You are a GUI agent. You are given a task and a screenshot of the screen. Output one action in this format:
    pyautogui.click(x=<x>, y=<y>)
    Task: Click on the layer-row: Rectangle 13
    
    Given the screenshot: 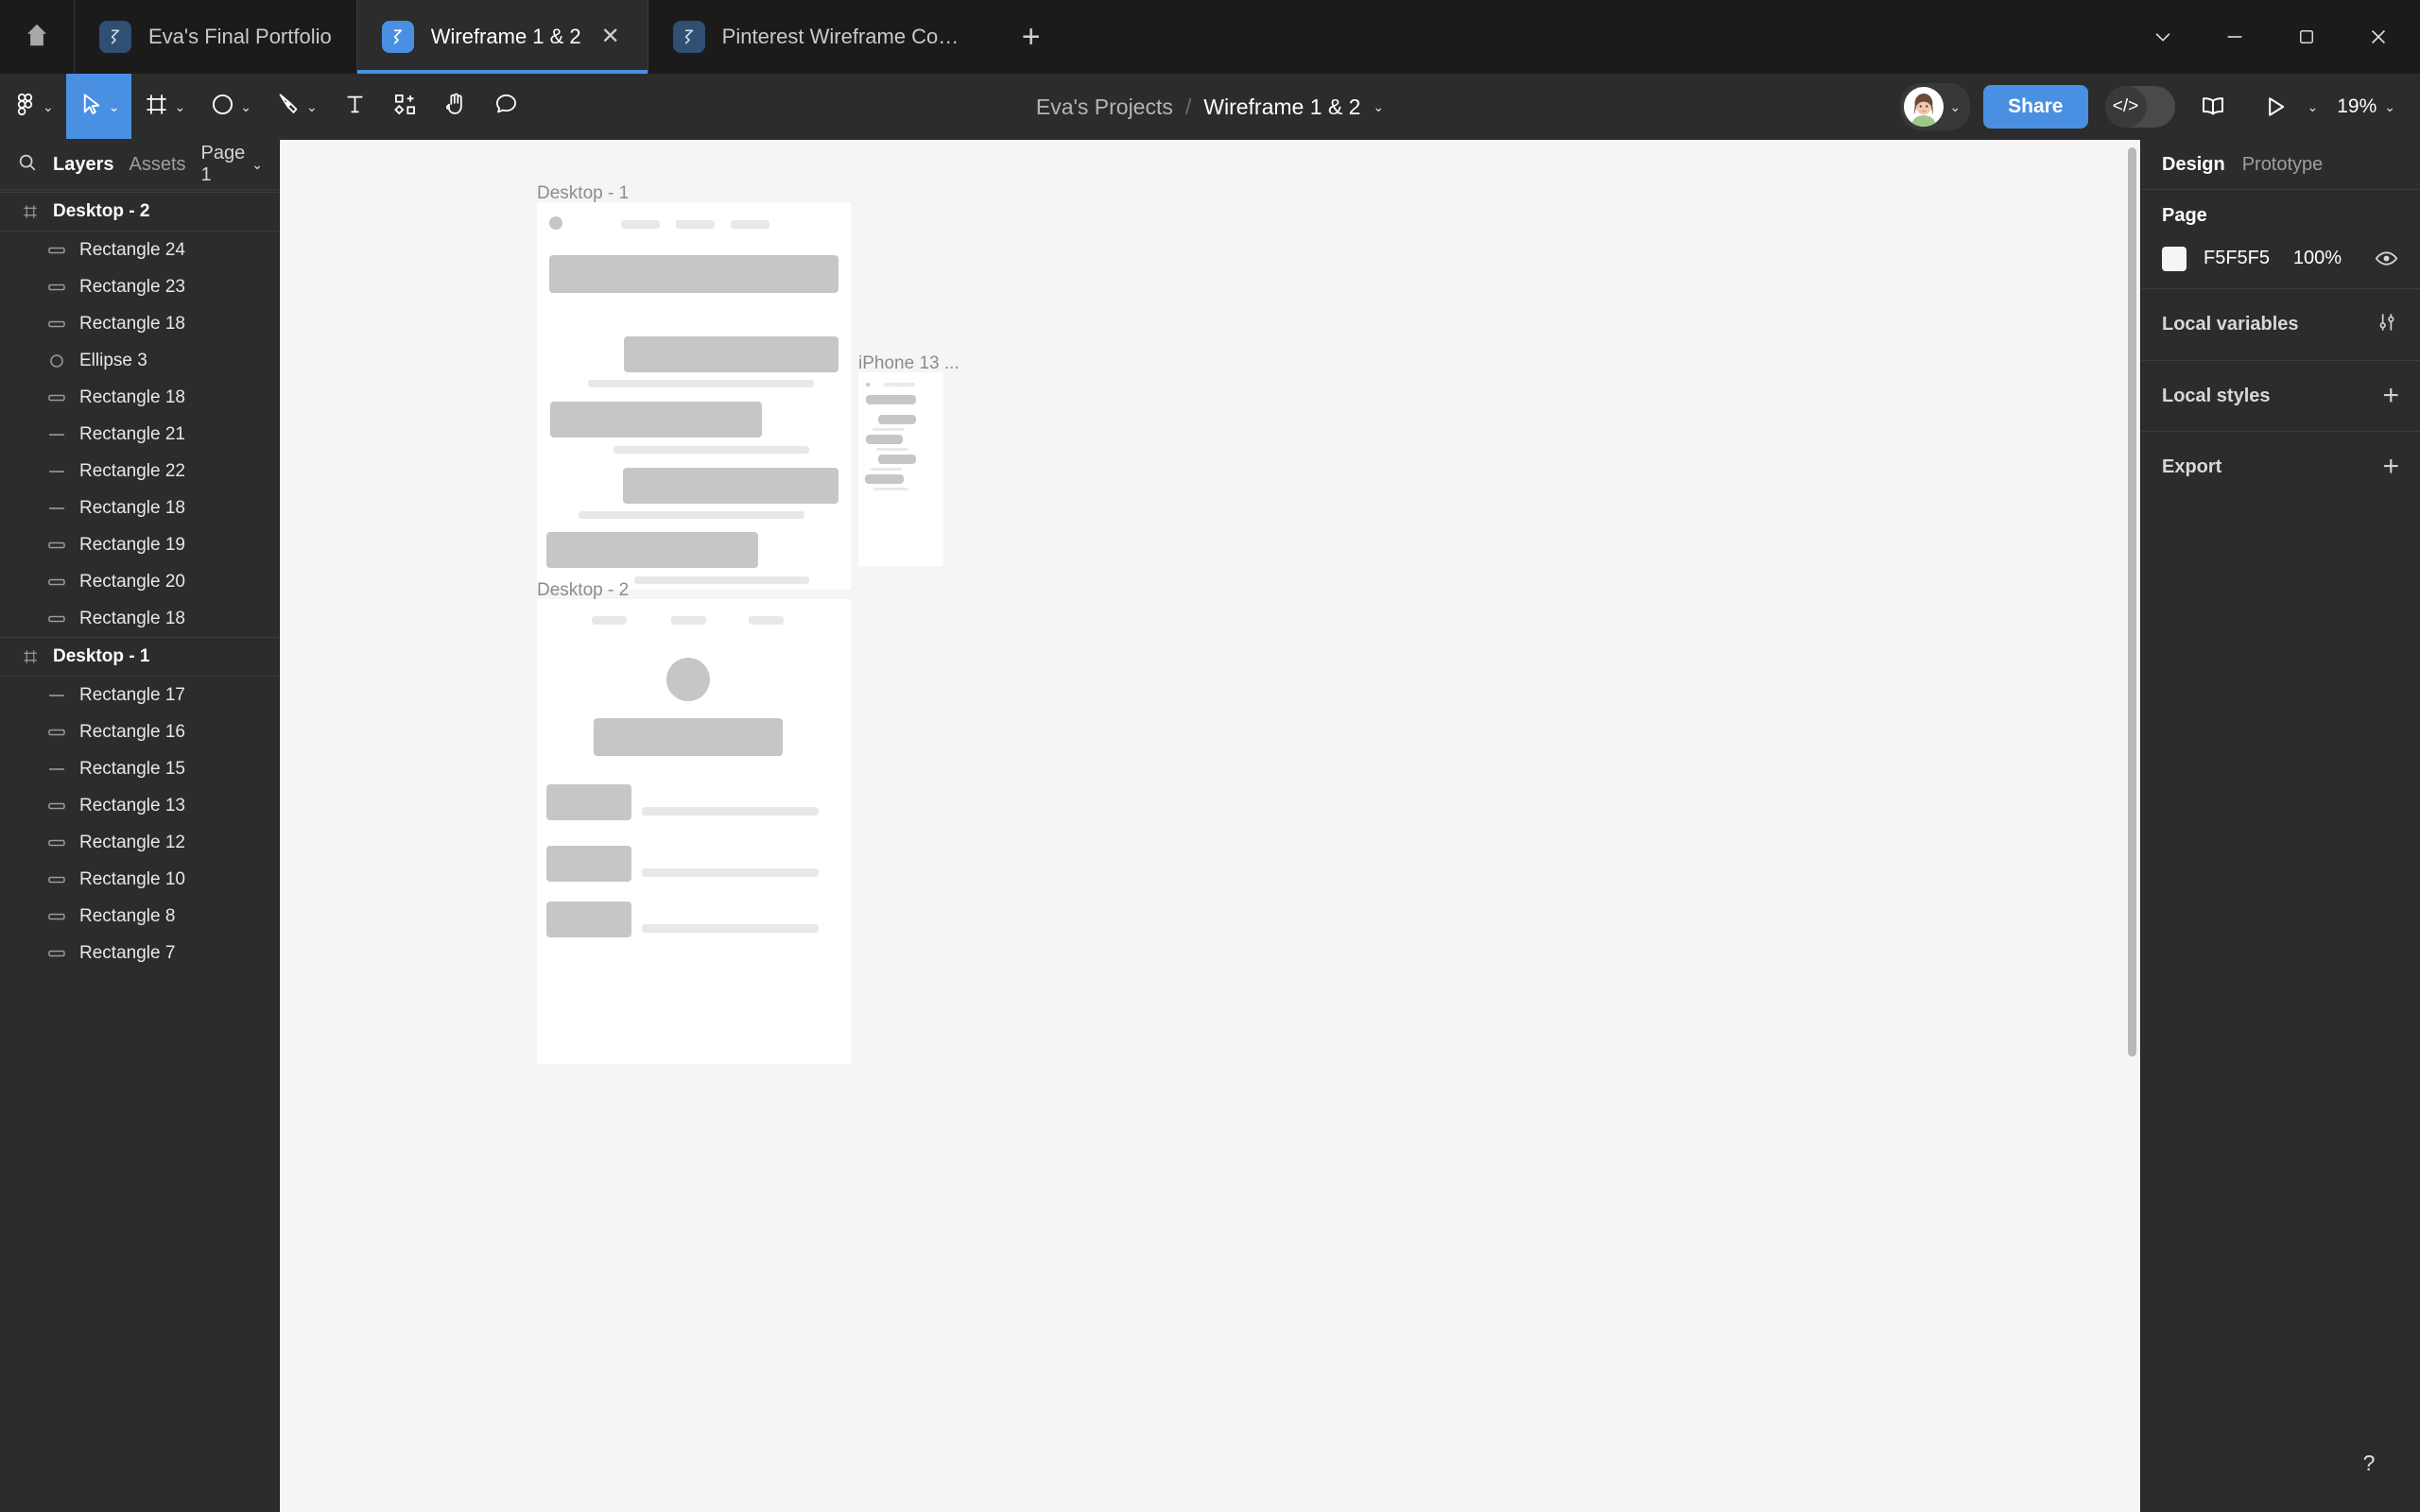 What is the action you would take?
    pyautogui.click(x=139, y=805)
    